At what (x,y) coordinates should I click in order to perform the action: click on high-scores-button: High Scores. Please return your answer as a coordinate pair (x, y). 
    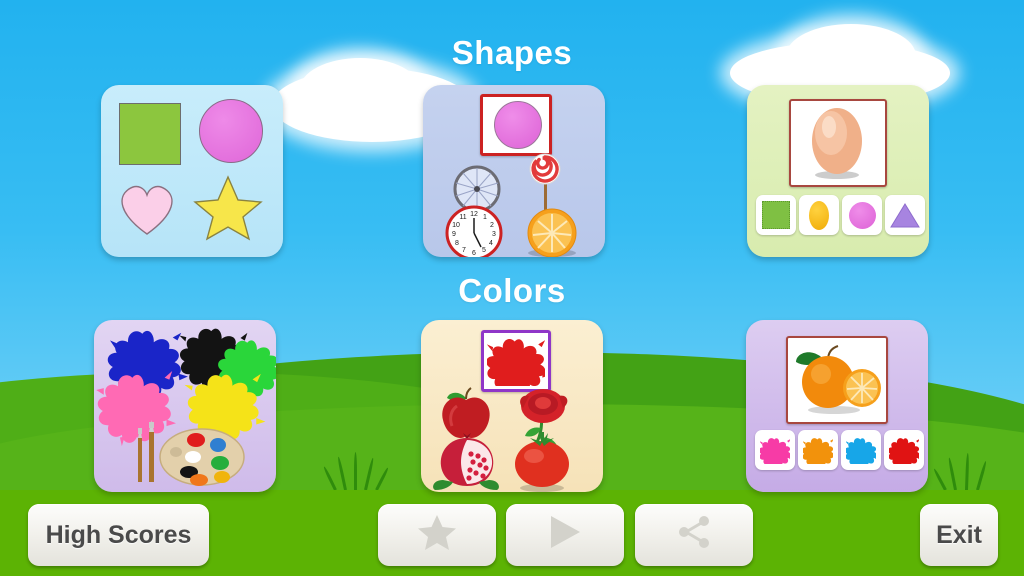
    Looking at the image, I should click on (118, 535).